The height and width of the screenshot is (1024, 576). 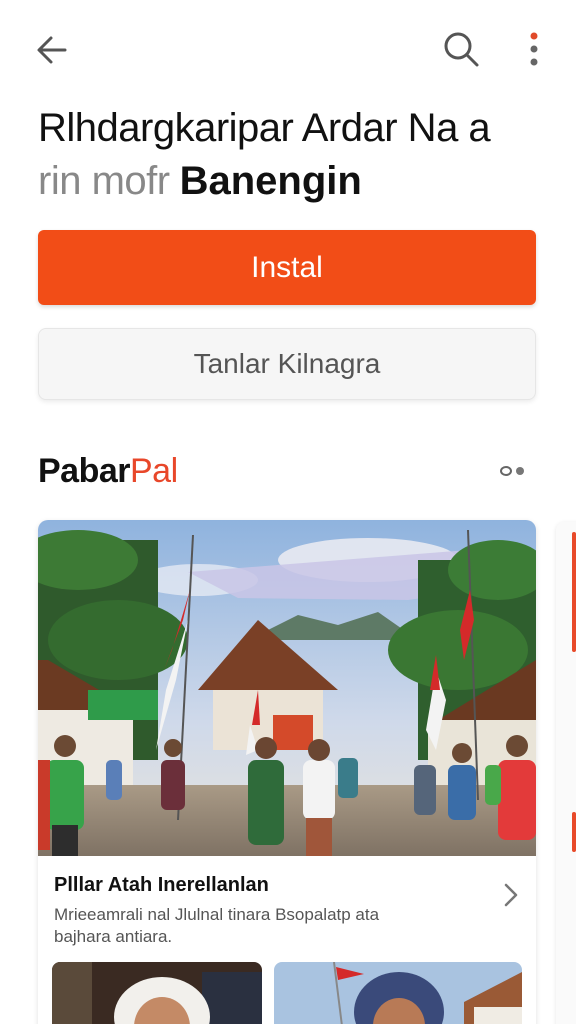 I want to click on back-button, so click(x=52, y=50).